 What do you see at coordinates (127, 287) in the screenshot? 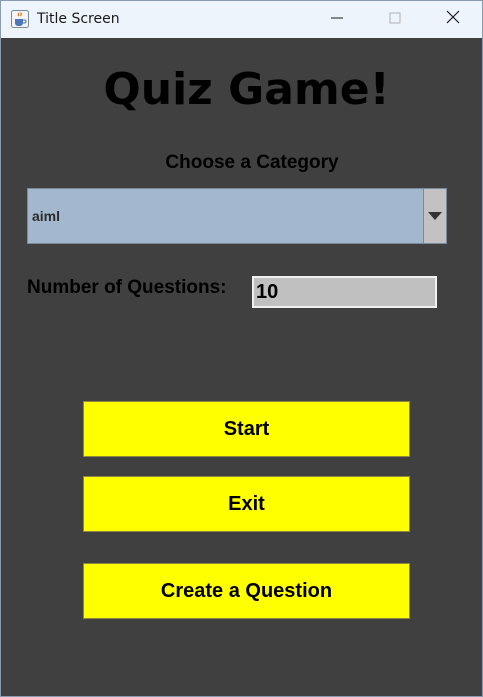
I see `num-questions-label: Number of Questions:` at bounding box center [127, 287].